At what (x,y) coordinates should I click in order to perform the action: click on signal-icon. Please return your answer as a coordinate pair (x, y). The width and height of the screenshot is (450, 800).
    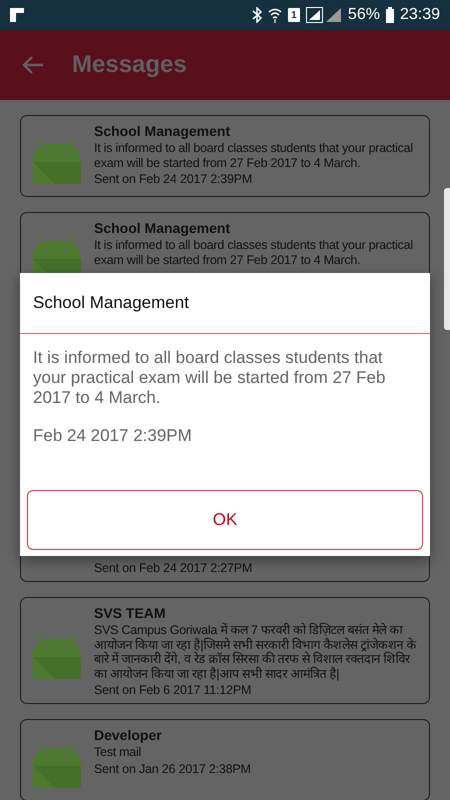
    Looking at the image, I should click on (324, 15).